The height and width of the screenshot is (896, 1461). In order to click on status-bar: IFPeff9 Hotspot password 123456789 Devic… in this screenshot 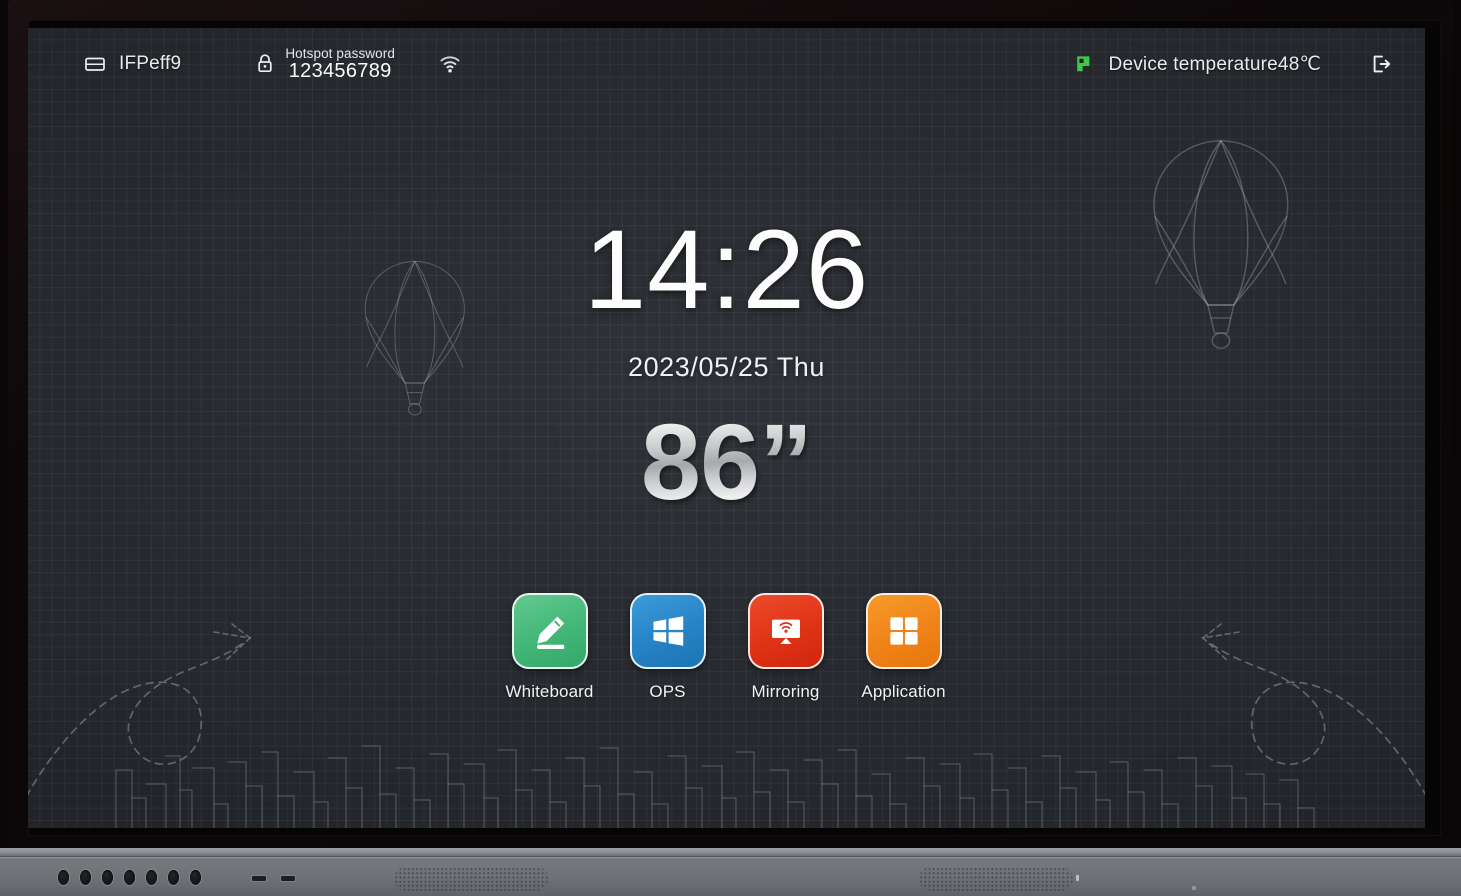, I will do `click(726, 64)`.